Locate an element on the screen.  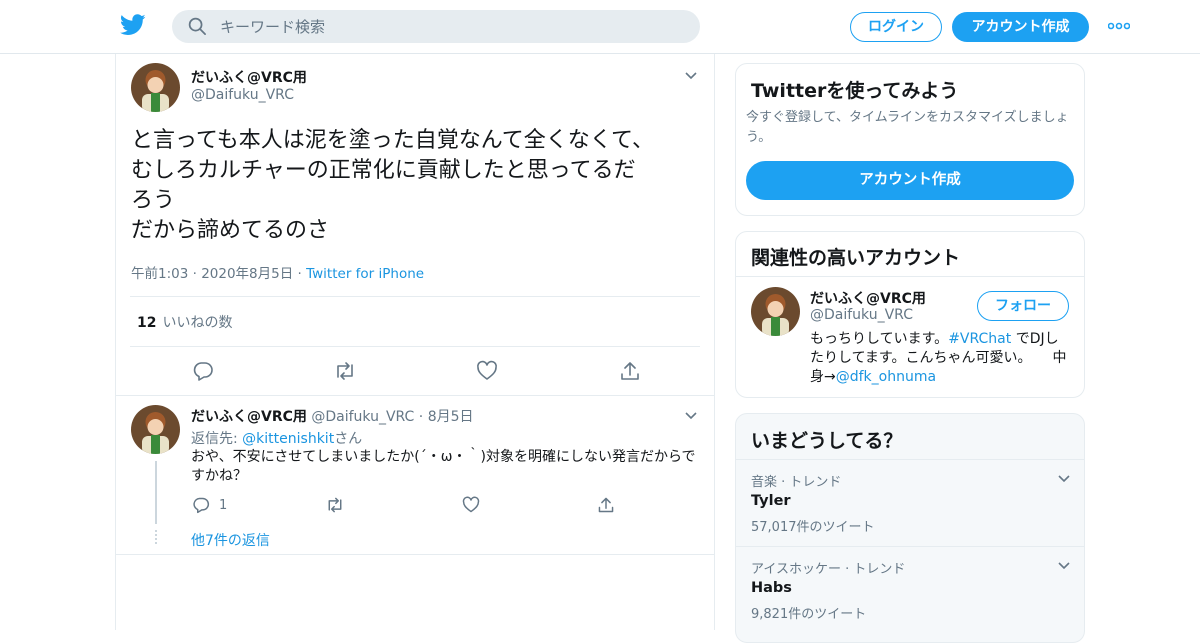
more-icon is located at coordinates (1119, 26).